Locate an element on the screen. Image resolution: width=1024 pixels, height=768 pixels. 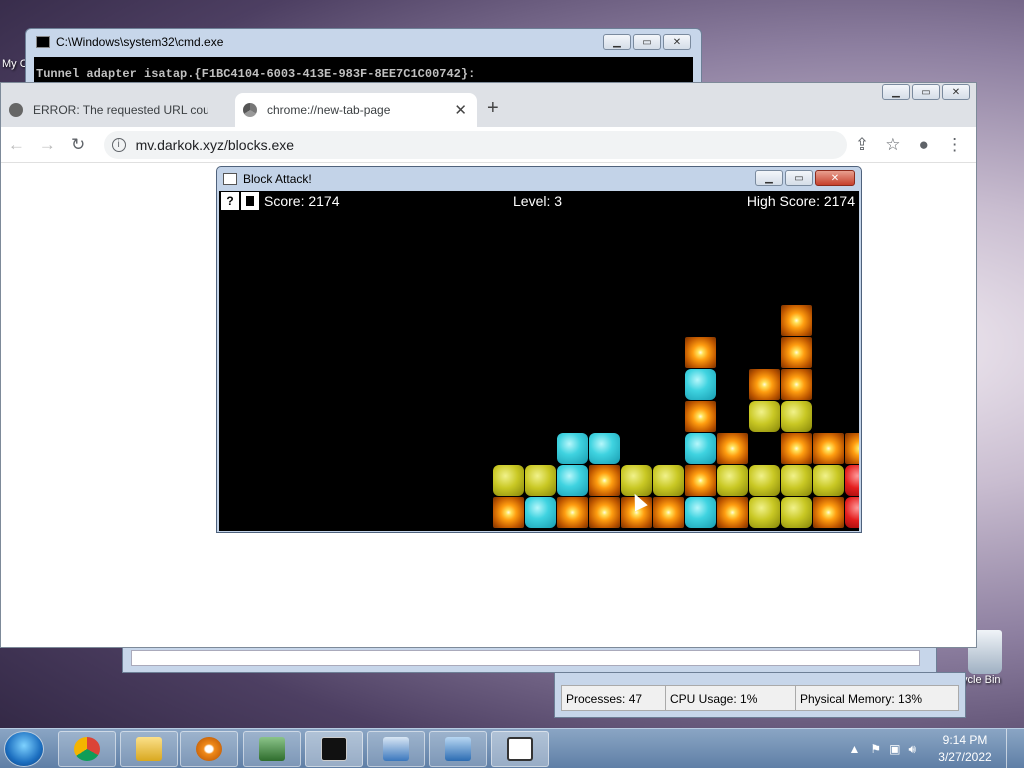
physical-memory: Physical Memory: 13% is located at coordinates (861, 699).